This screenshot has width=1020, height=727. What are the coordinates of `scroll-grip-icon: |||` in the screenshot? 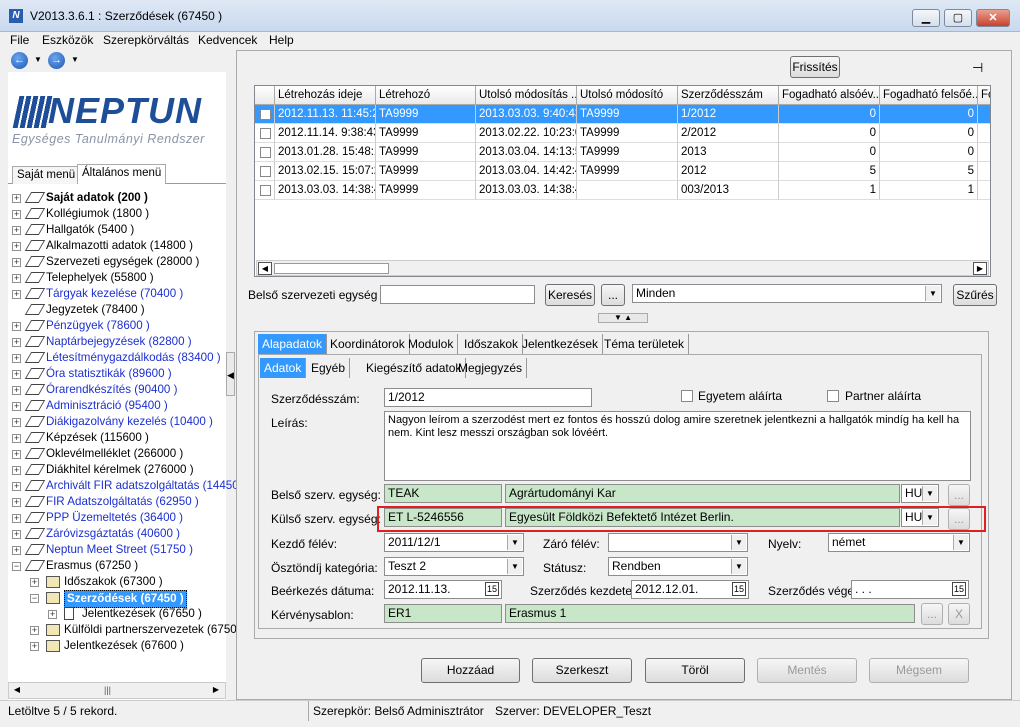 It's located at (107, 690).